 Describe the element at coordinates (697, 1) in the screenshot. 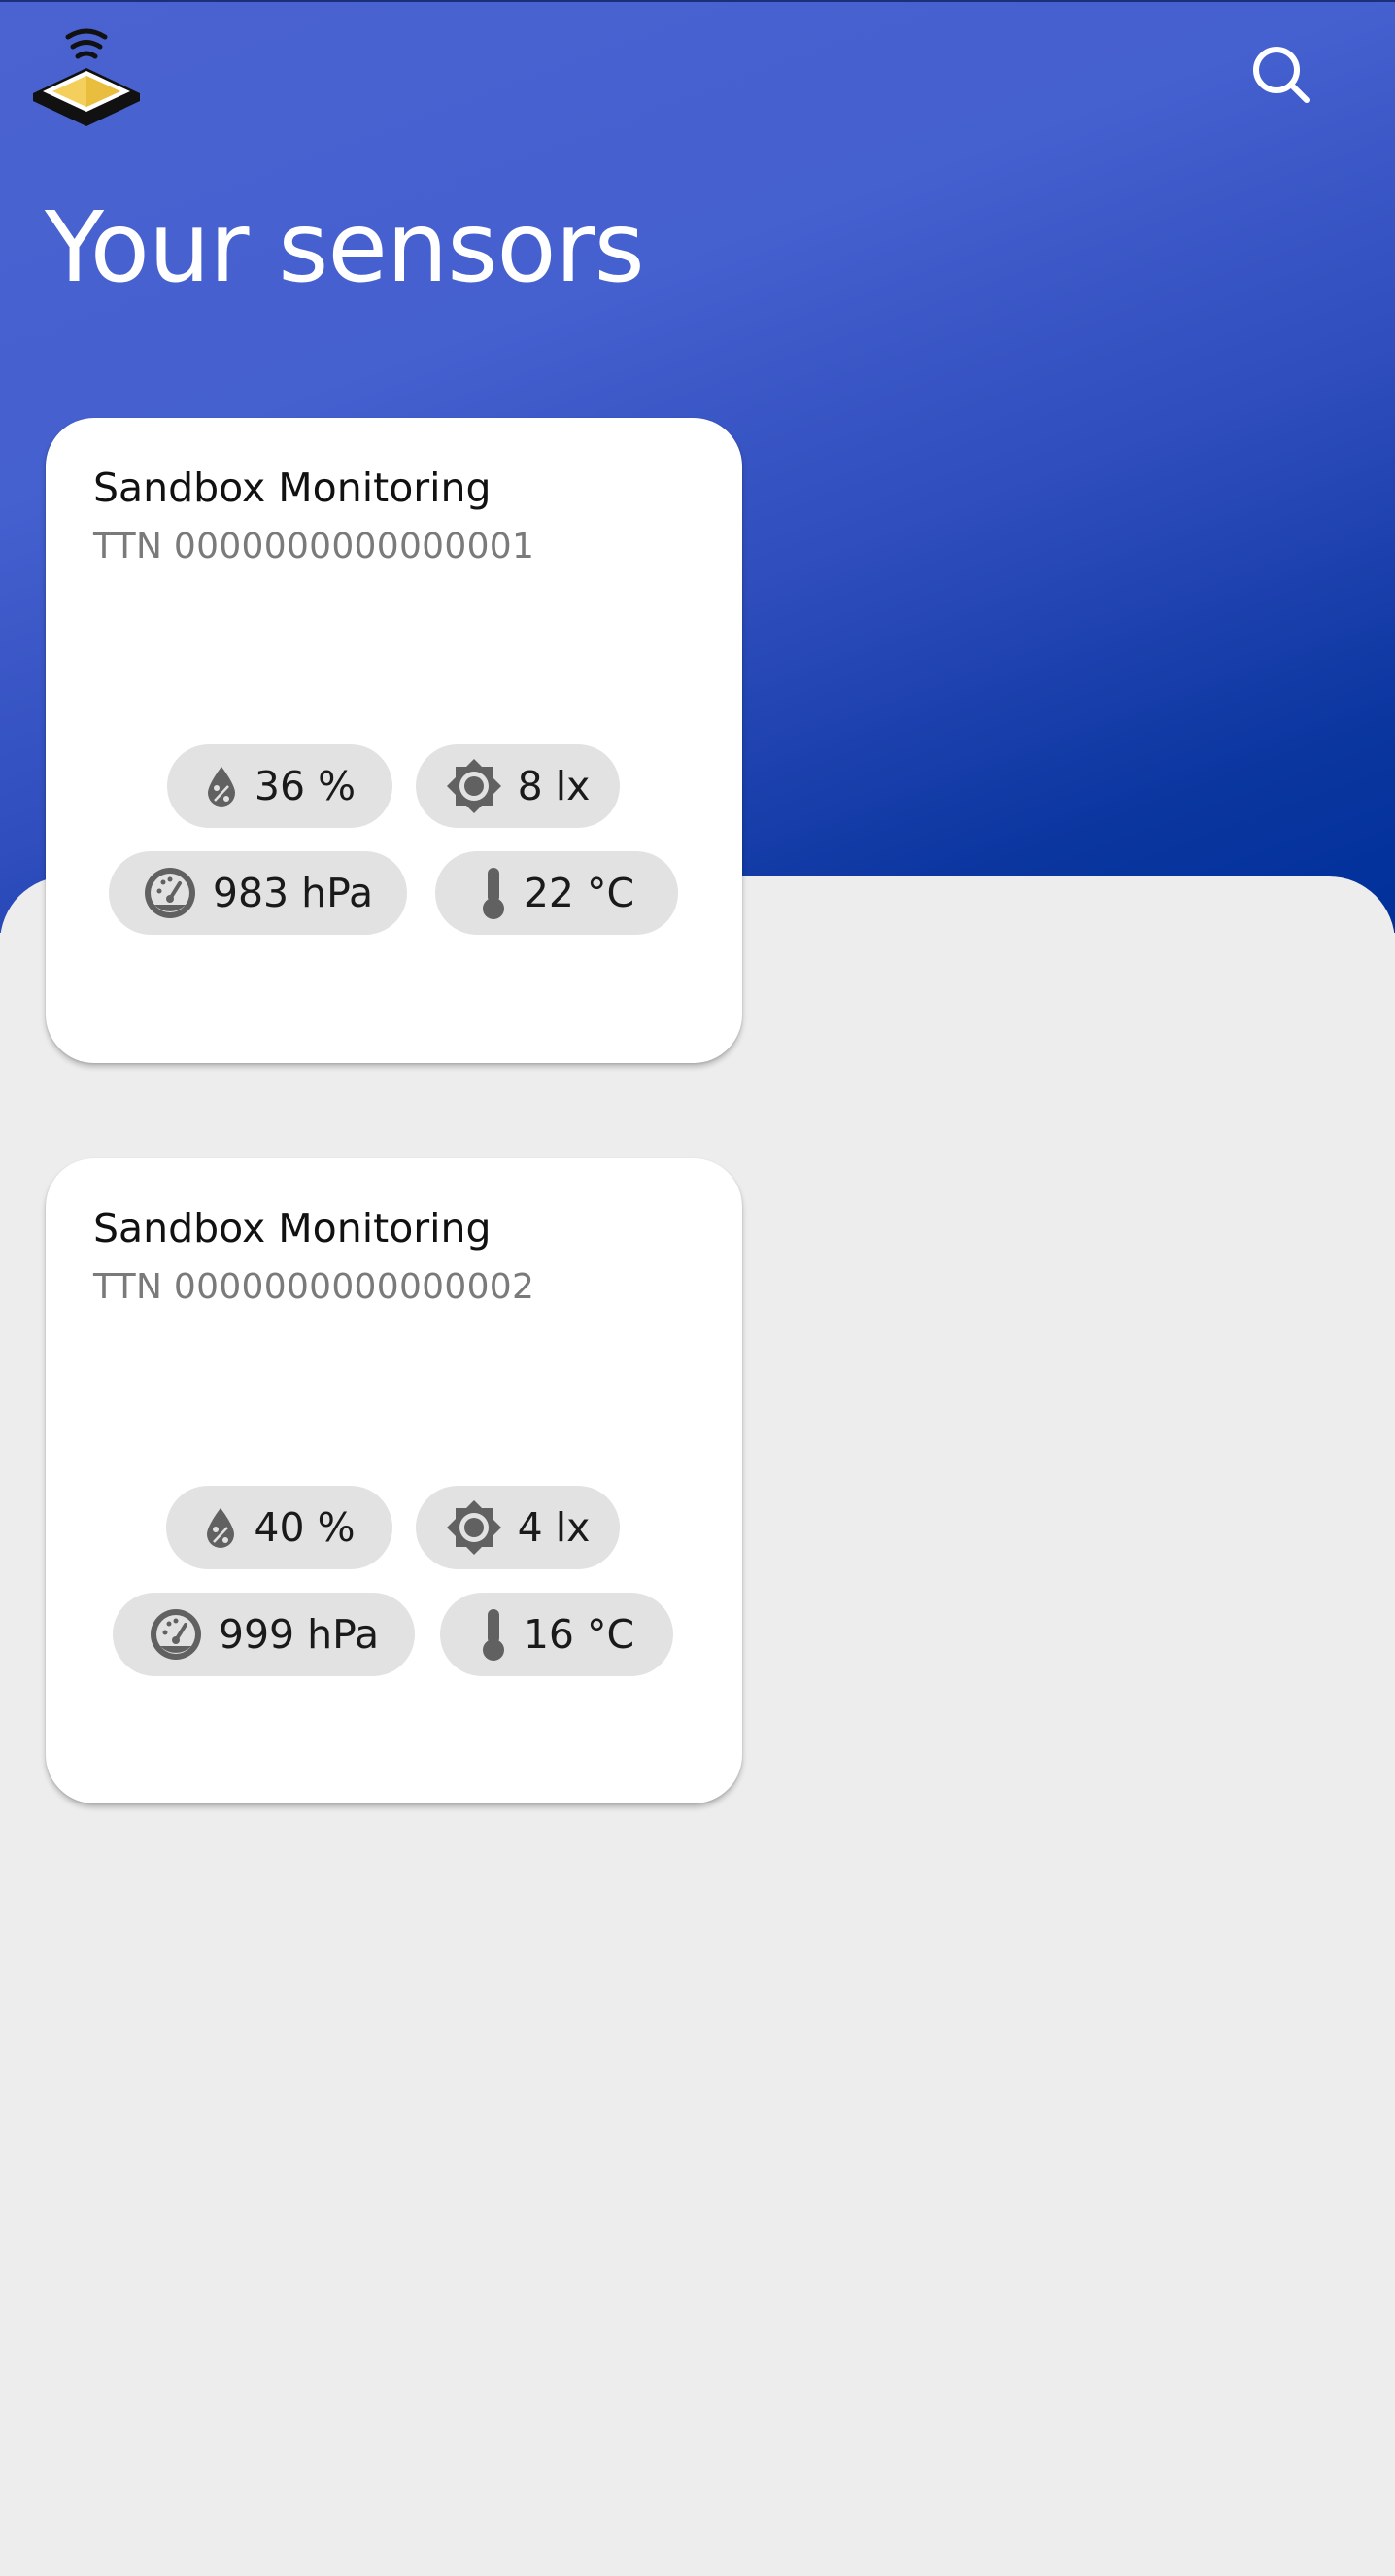

I see `top-edge-line` at that location.